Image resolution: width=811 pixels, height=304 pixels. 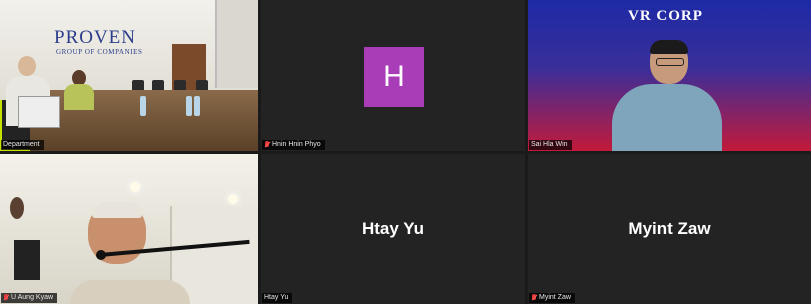 I want to click on participant-name-tag: U Aung Kyaw, so click(x=29, y=298).